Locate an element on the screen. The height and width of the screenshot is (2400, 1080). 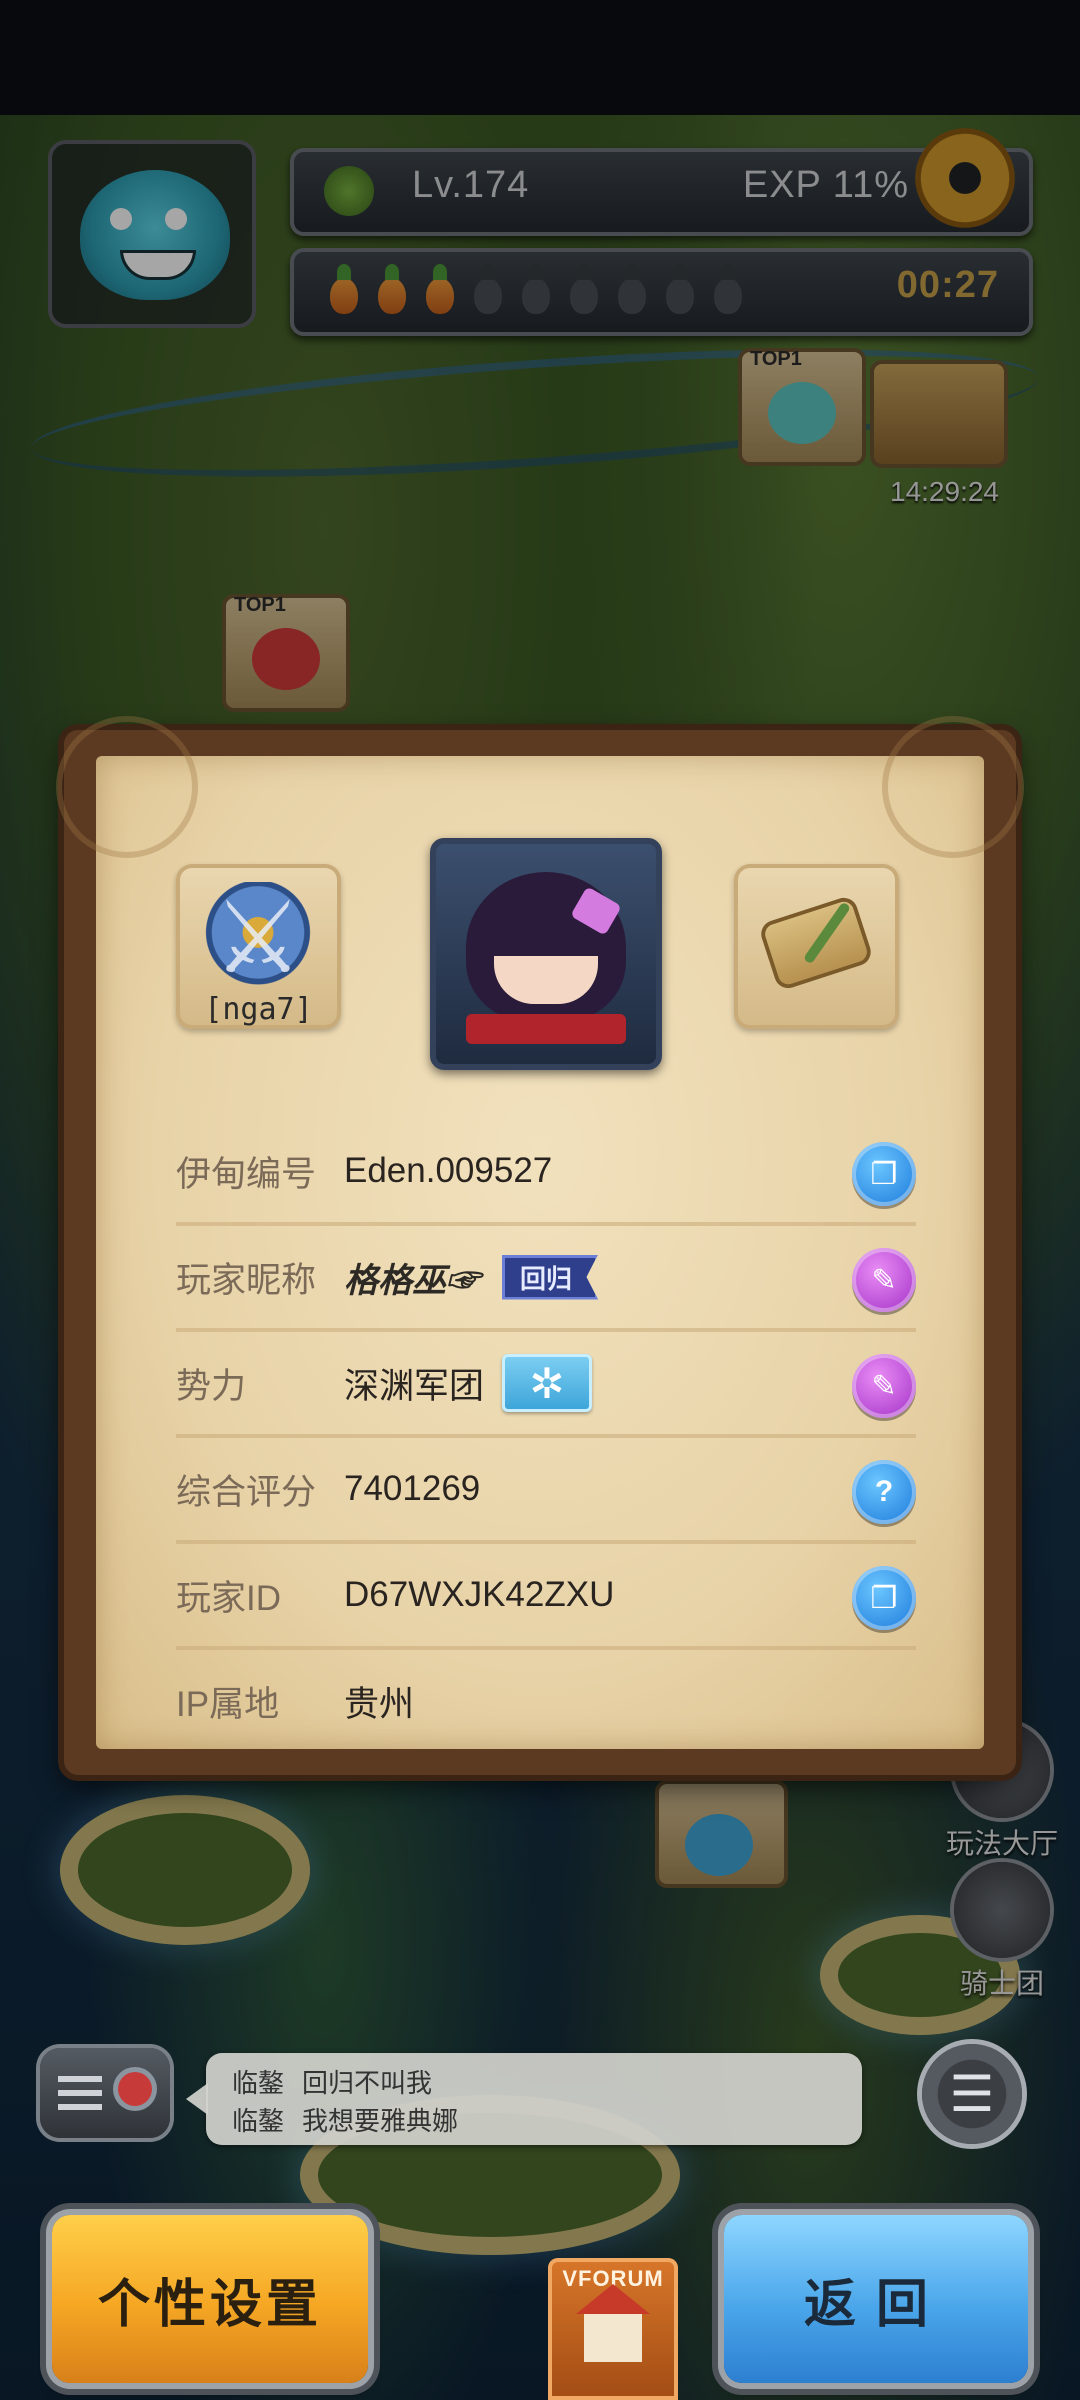
chat-preview: 临鏊 回归不叫我 临鏊 我想要雅典娜 is located at coordinates (524, 2099).